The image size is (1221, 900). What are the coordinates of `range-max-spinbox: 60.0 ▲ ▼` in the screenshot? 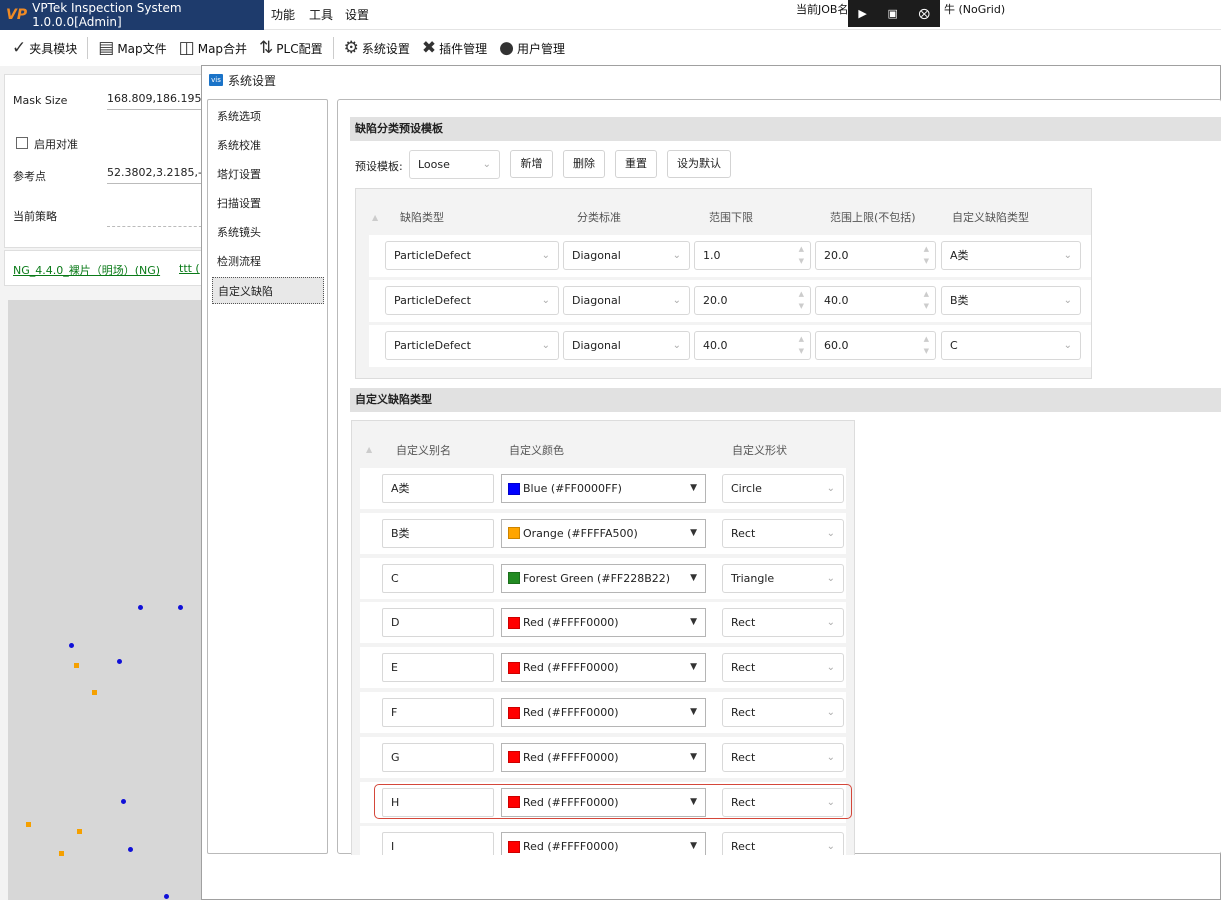 It's located at (875, 345).